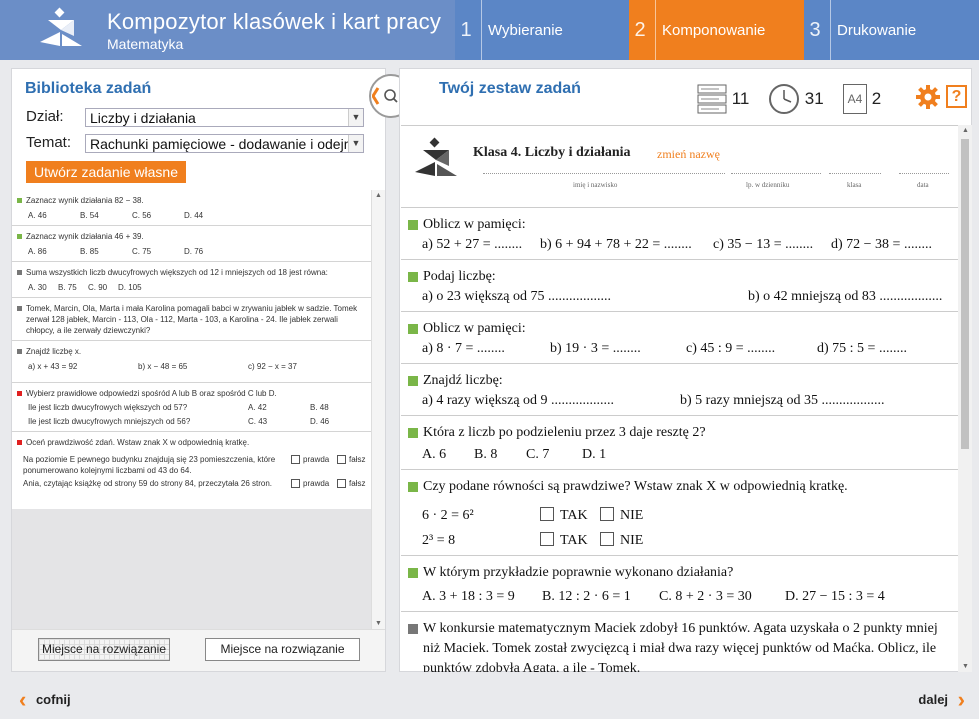 The width and height of the screenshot is (979, 719). I want to click on step-tab-composing: 2 Komponowanie, so click(716, 30).